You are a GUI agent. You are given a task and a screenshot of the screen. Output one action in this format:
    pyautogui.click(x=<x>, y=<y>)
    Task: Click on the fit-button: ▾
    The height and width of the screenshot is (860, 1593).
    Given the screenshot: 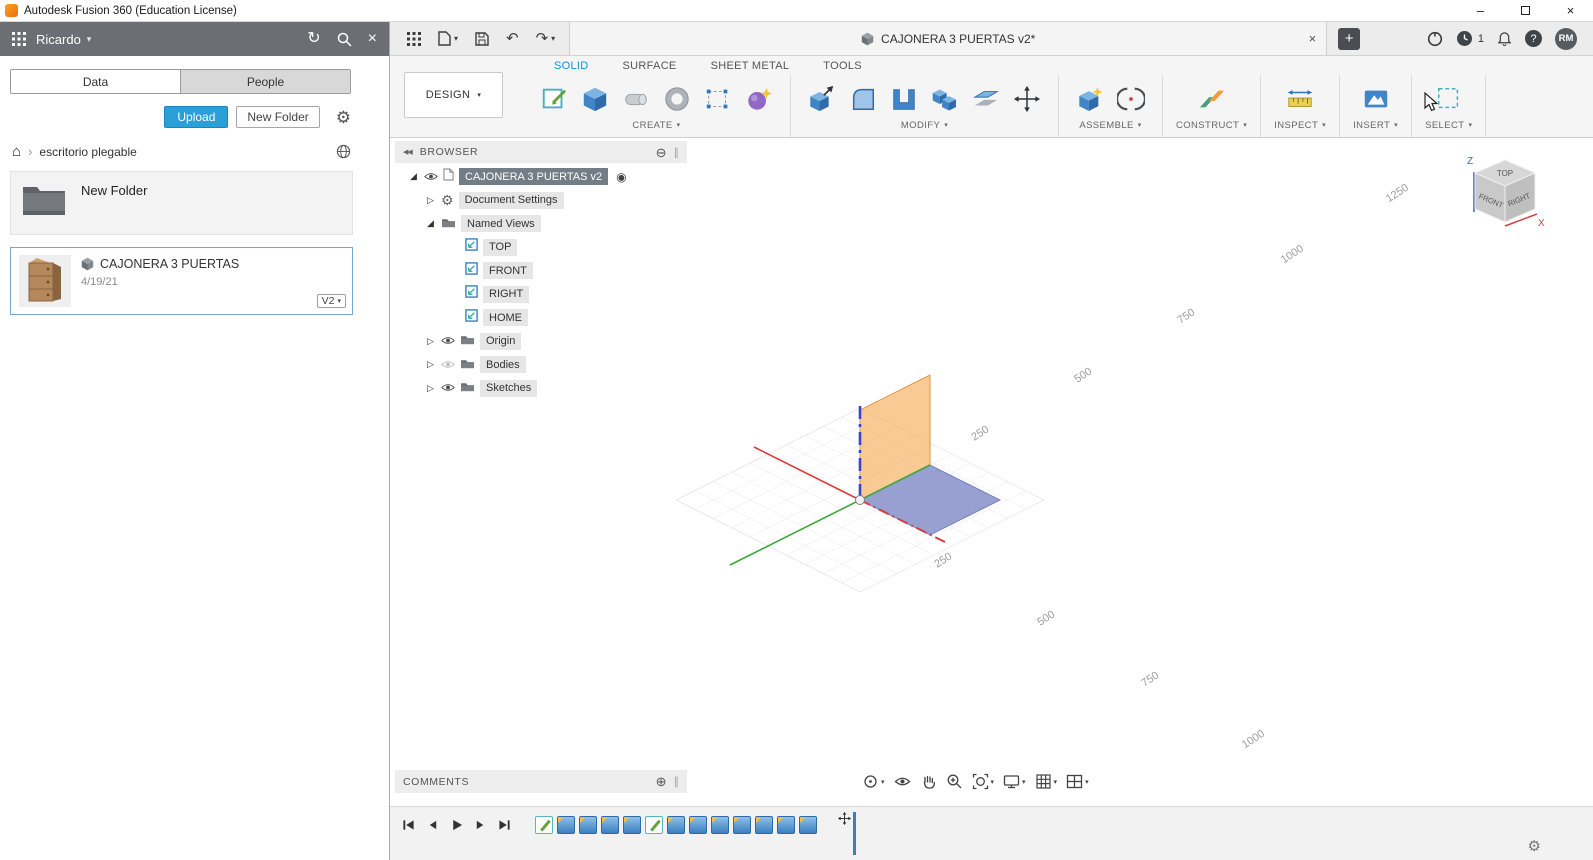 What is the action you would take?
    pyautogui.click(x=983, y=781)
    